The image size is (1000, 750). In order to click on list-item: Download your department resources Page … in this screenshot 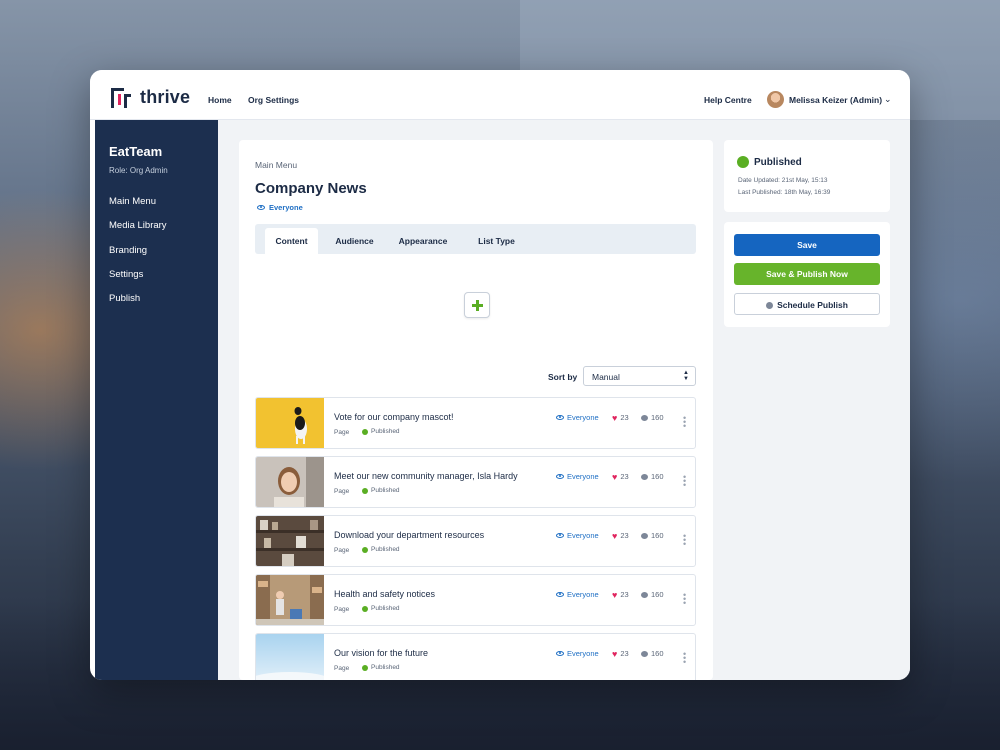, I will do `click(475, 541)`.